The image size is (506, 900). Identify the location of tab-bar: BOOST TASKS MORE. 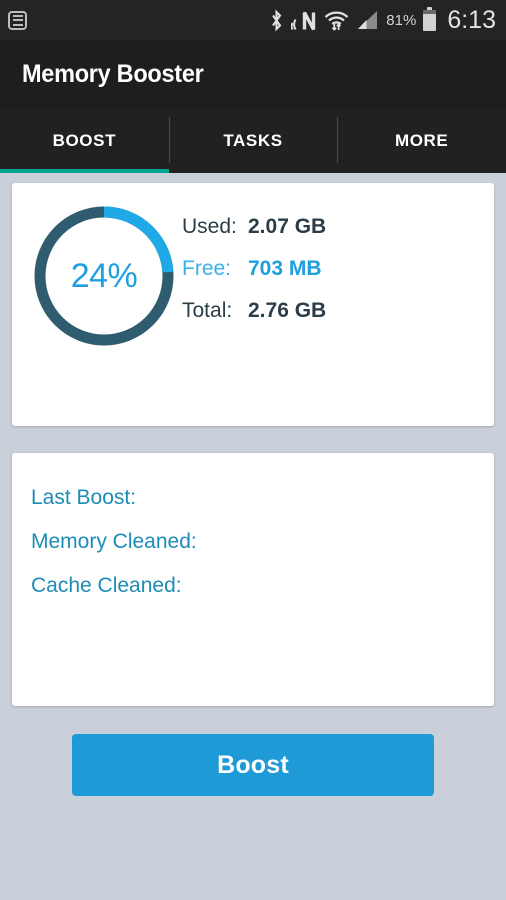
(253, 141).